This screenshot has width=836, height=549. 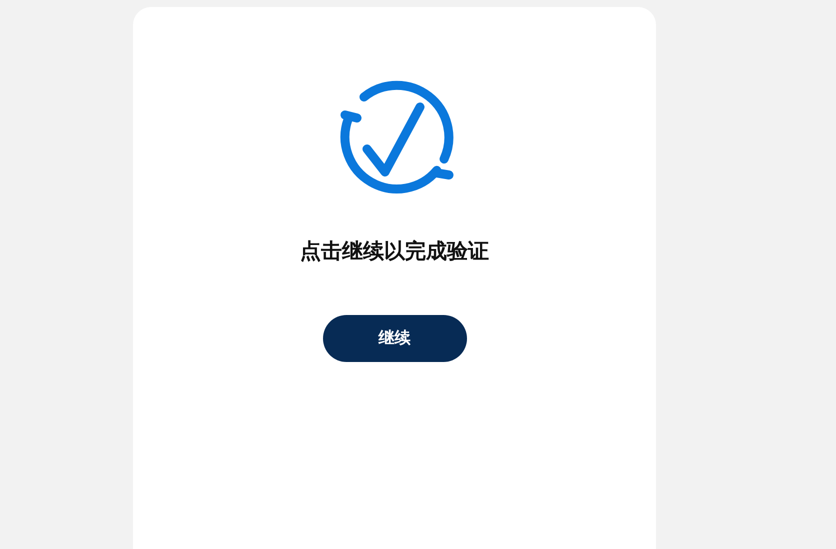 What do you see at coordinates (394, 251) in the screenshot?
I see `prompt-text: 点击继续以完成验证` at bounding box center [394, 251].